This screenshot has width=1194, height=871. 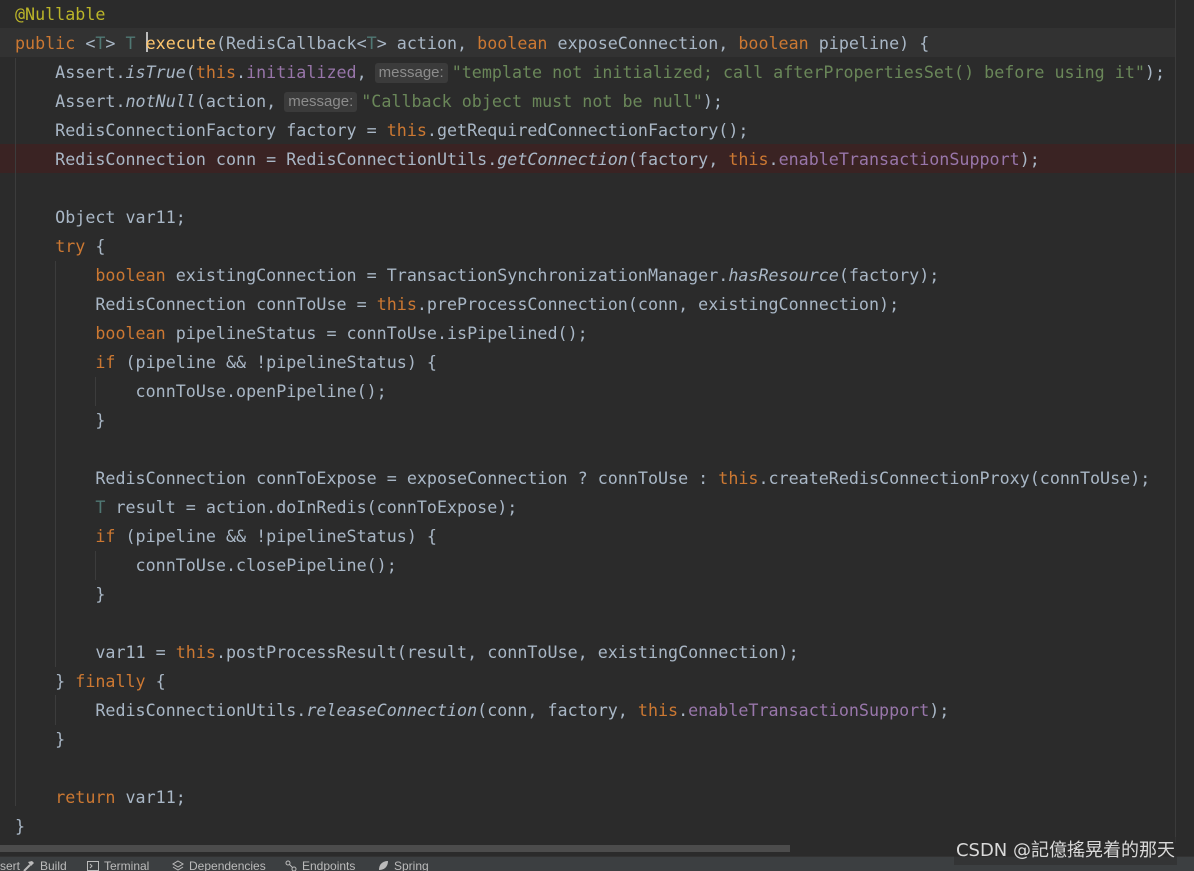 What do you see at coordinates (954, 478) in the screenshot?
I see `code-token: .createRedisConnectionProxy(connToUse);` at bounding box center [954, 478].